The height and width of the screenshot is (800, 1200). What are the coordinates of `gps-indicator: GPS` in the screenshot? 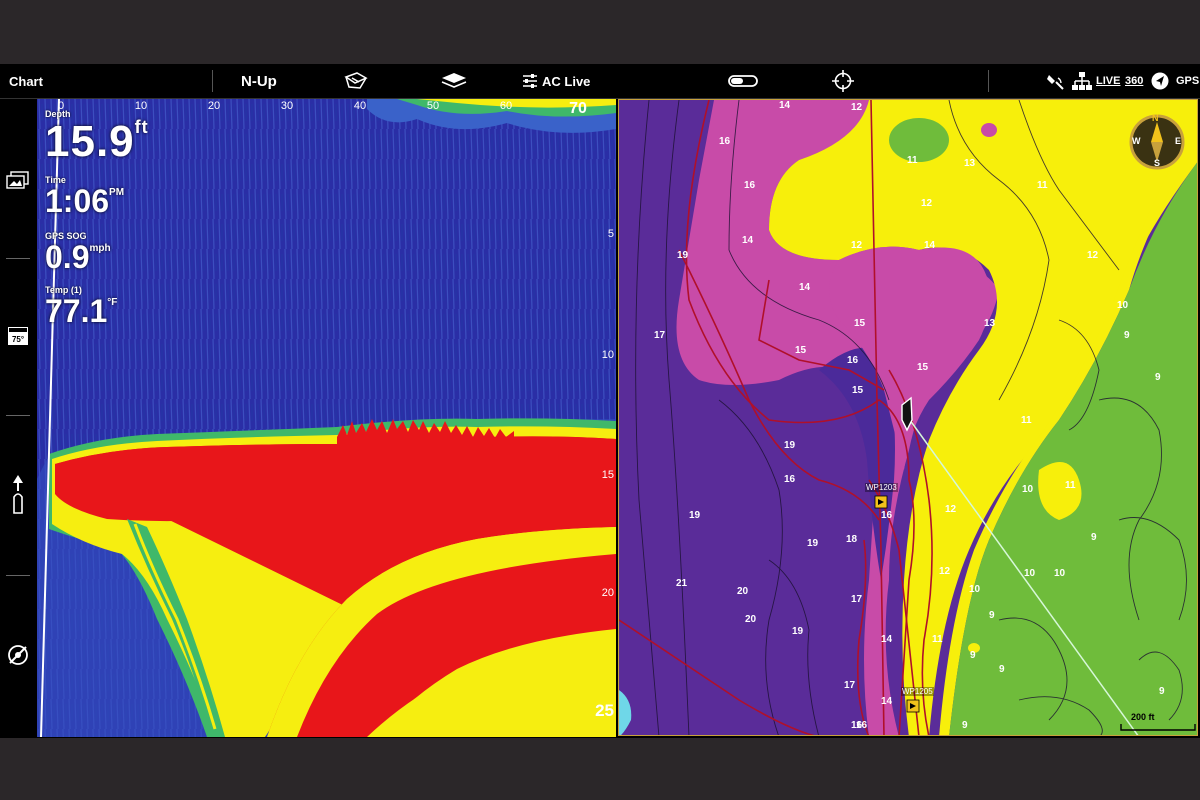 It's located at (1187, 81).